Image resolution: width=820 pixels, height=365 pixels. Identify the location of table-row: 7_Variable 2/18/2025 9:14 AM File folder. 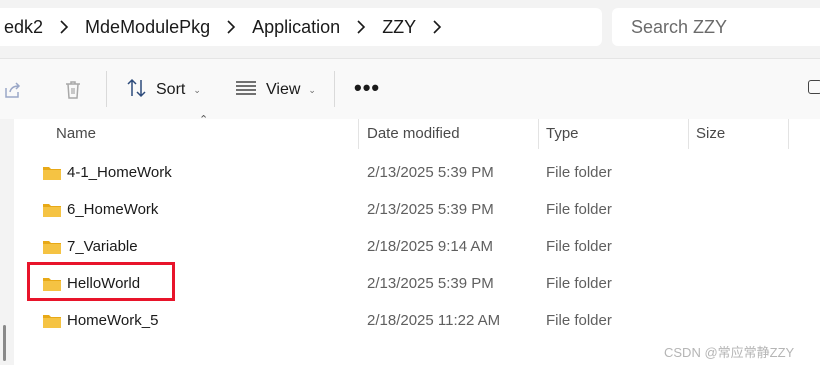
(417, 246).